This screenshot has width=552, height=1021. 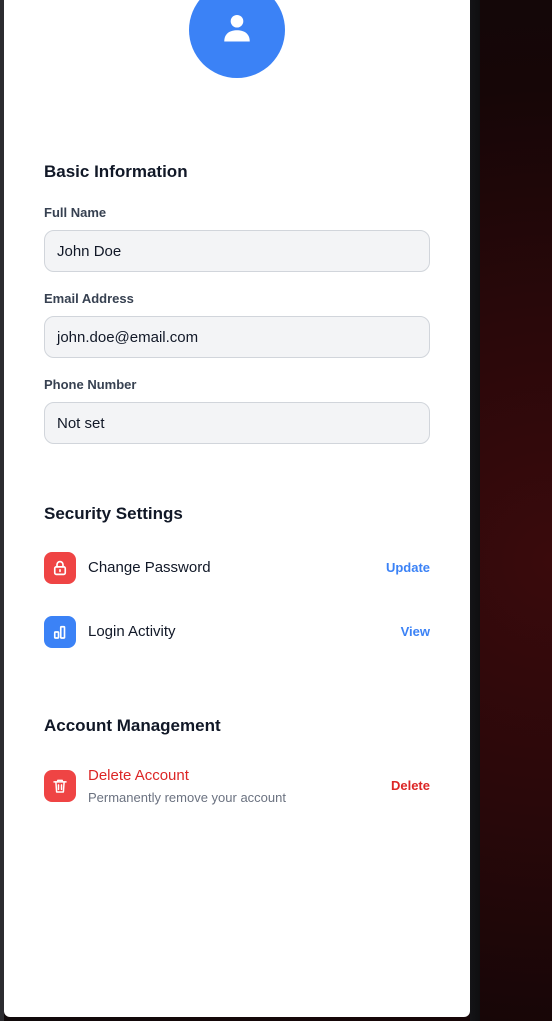 What do you see at coordinates (113, 513) in the screenshot?
I see `security-title: Security Settings` at bounding box center [113, 513].